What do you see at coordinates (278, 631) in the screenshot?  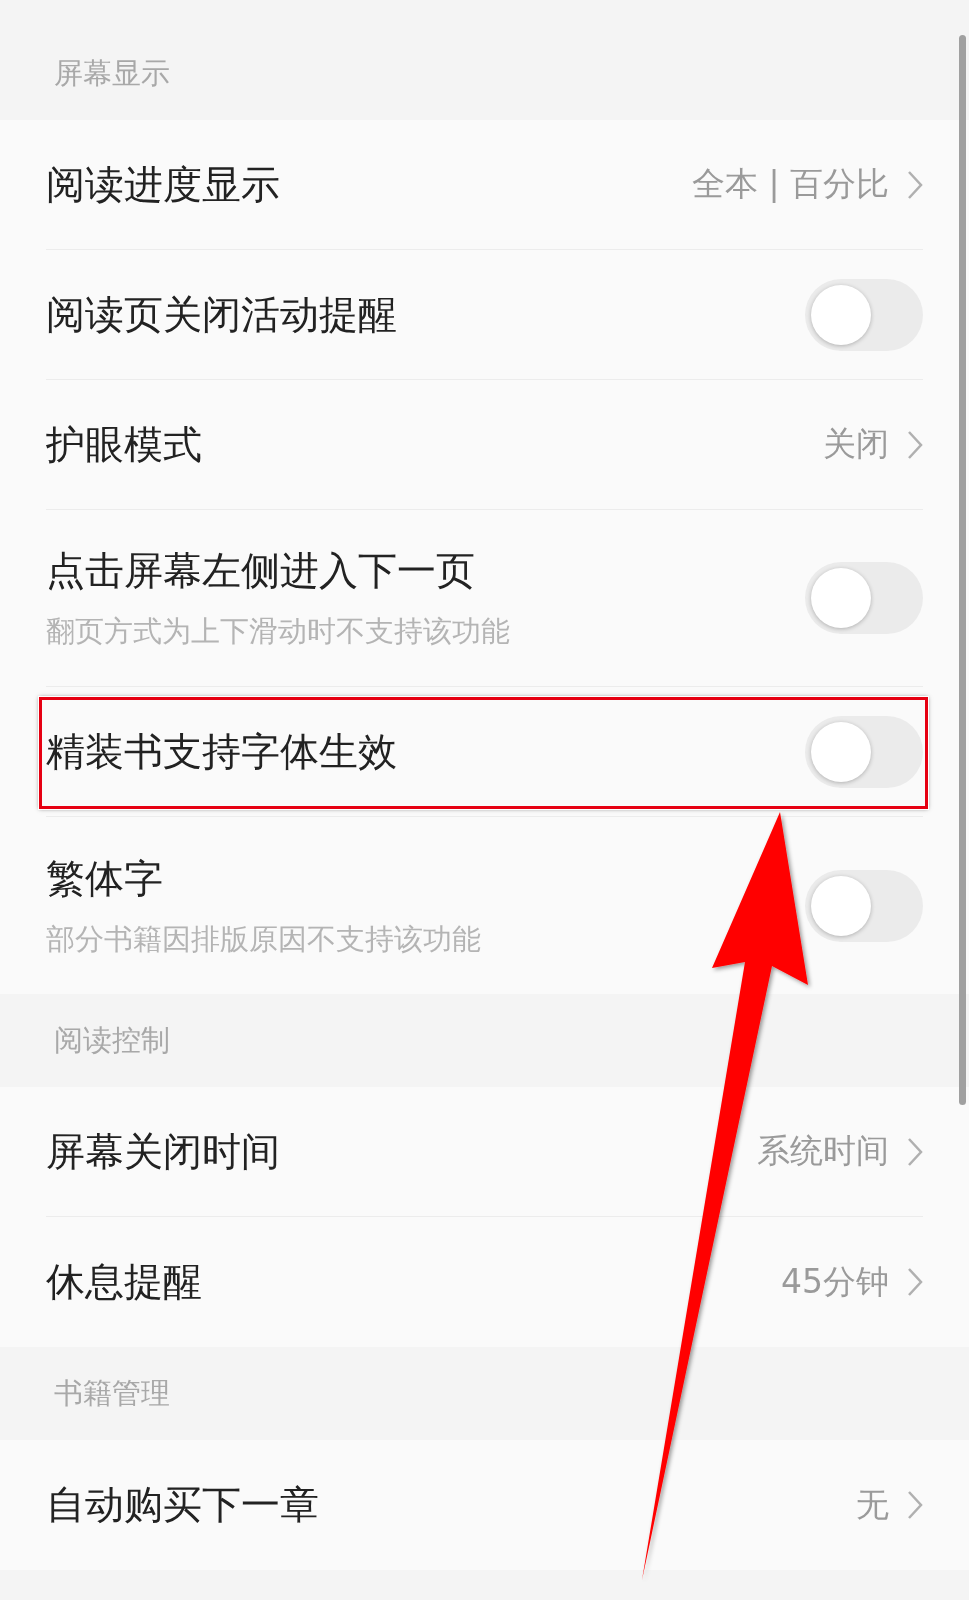 I see `setting-description: 翻页方式为上下滑动时不支持该功能` at bounding box center [278, 631].